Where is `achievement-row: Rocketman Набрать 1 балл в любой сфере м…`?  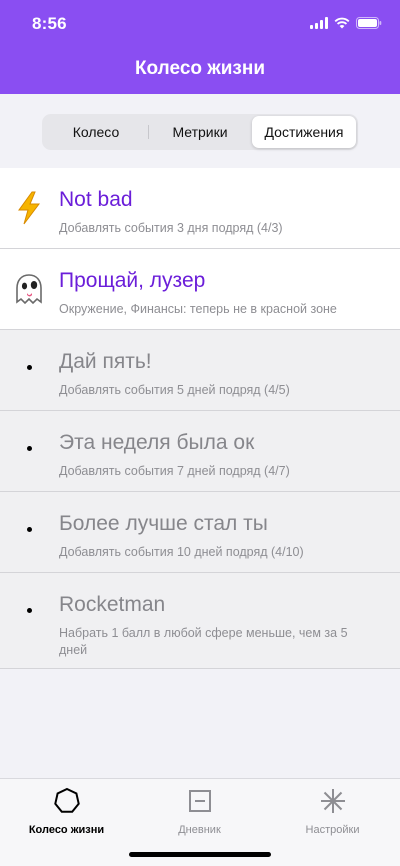
achievement-row: Rocketman Набрать 1 балл в любой сфере м… is located at coordinates (200, 621).